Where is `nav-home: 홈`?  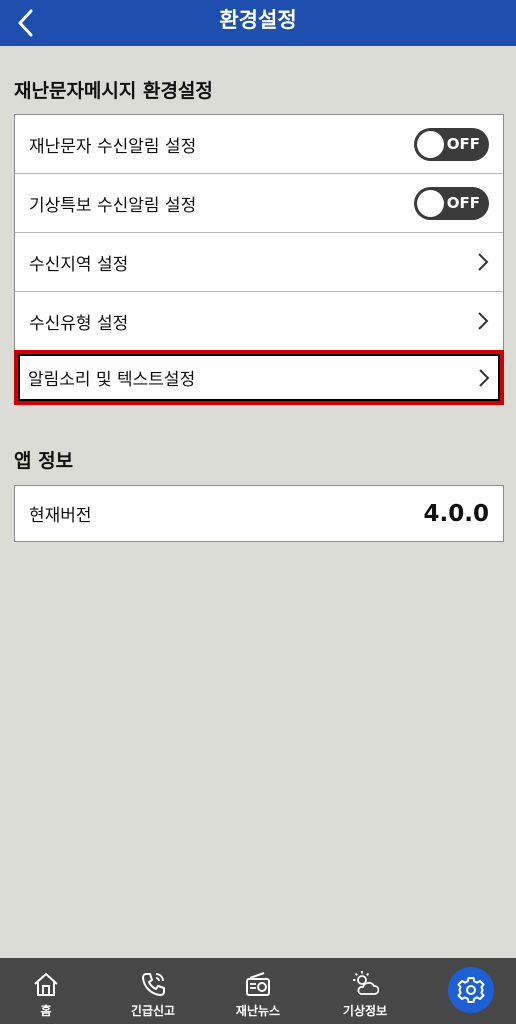
nav-home: 홈 is located at coordinates (46, 991).